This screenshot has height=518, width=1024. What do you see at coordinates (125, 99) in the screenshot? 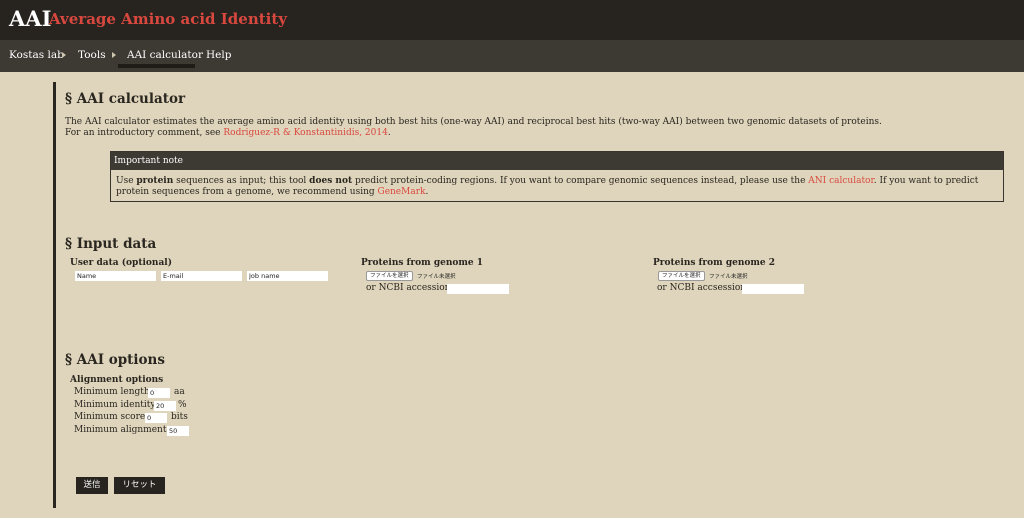
I see `section-heading-aai-calculator: § AAI calculator` at bounding box center [125, 99].